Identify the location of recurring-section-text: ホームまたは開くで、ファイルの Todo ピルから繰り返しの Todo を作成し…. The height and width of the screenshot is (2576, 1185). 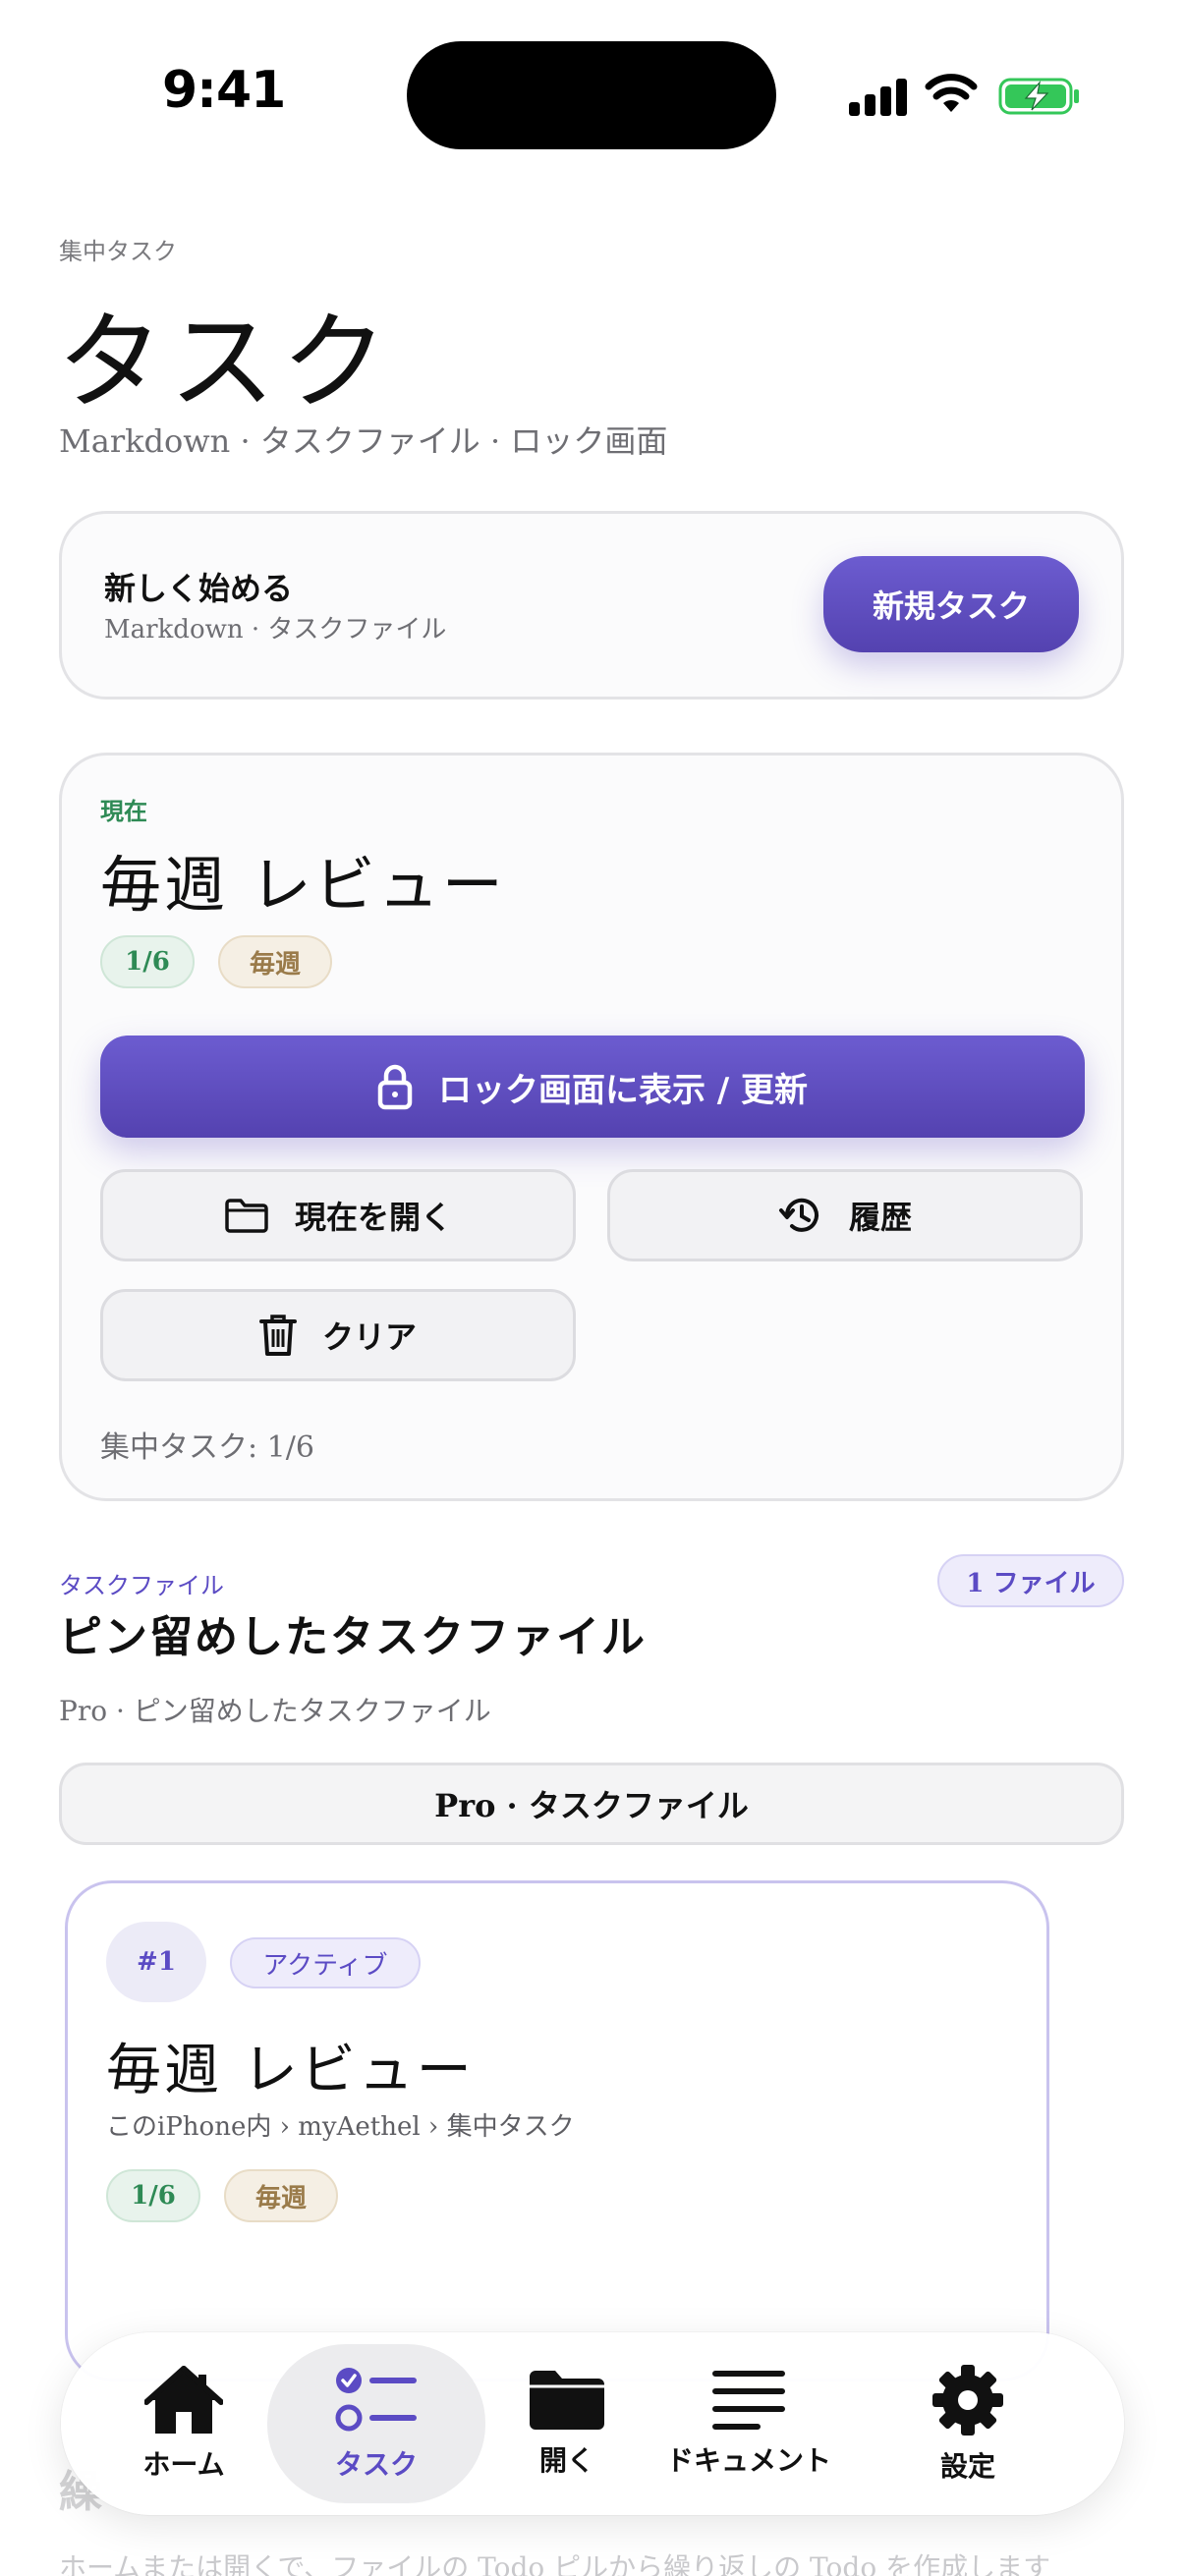
(555, 2563).